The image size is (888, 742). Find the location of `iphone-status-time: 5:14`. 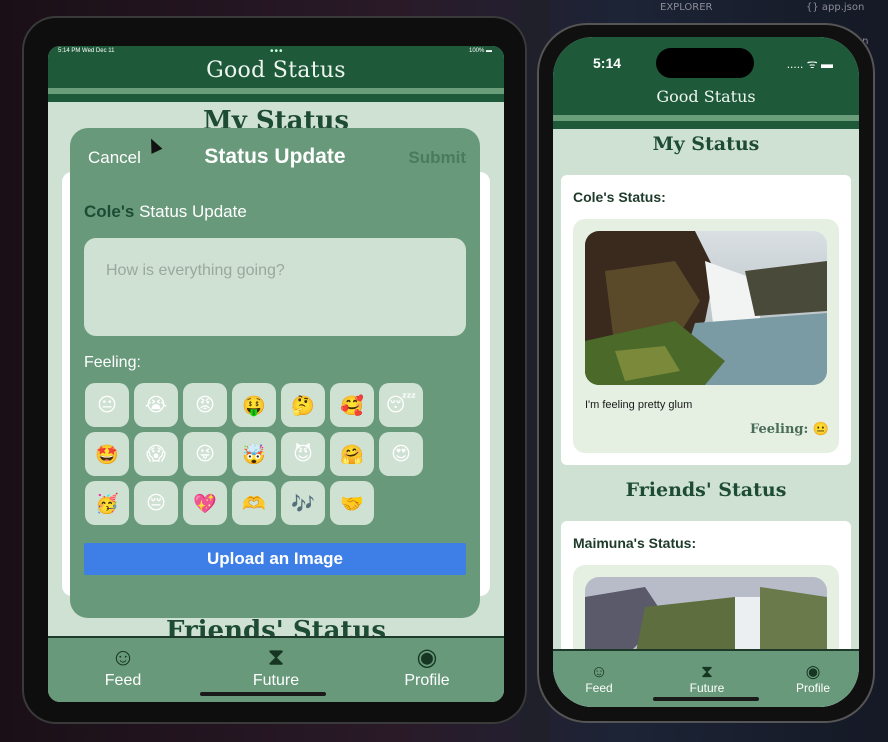

iphone-status-time: 5:14 is located at coordinates (607, 63).